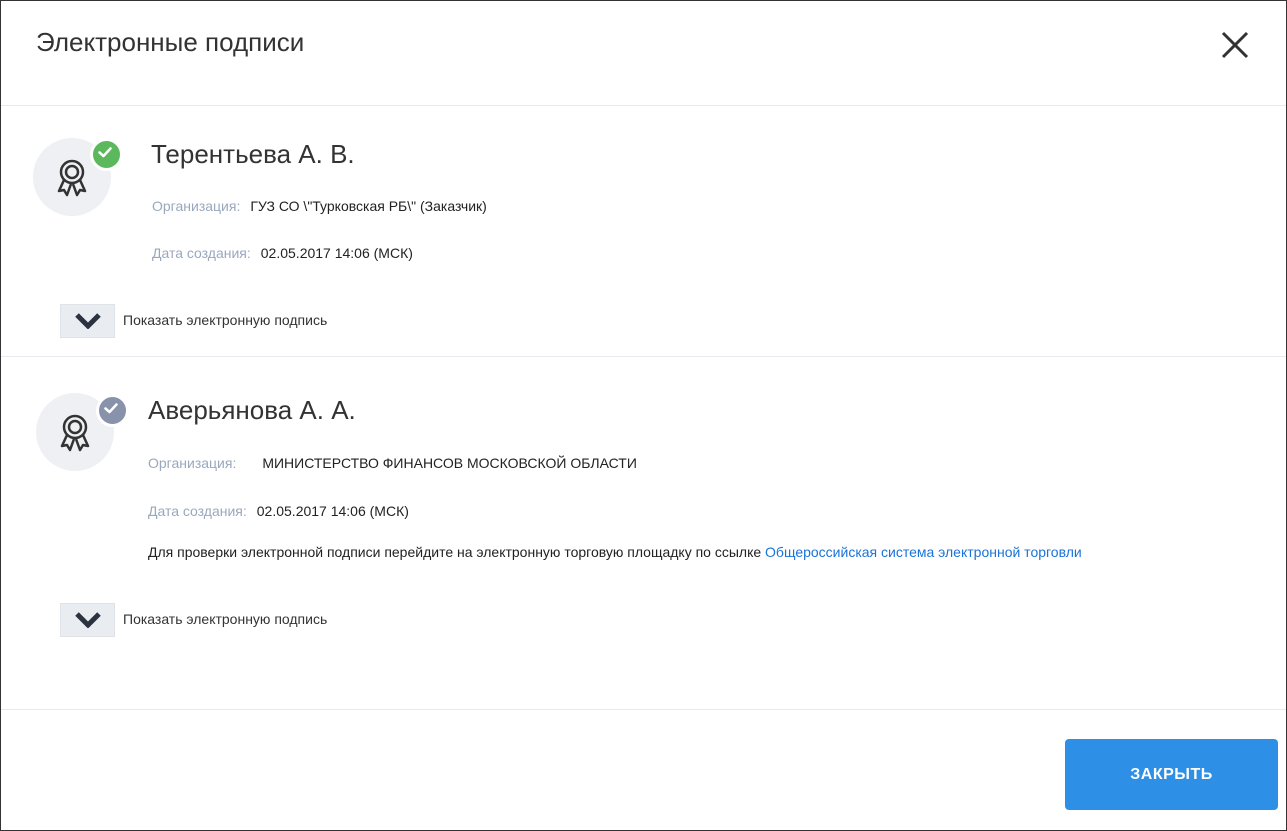  I want to click on signer-name: Терентьева А. В., so click(253, 154).